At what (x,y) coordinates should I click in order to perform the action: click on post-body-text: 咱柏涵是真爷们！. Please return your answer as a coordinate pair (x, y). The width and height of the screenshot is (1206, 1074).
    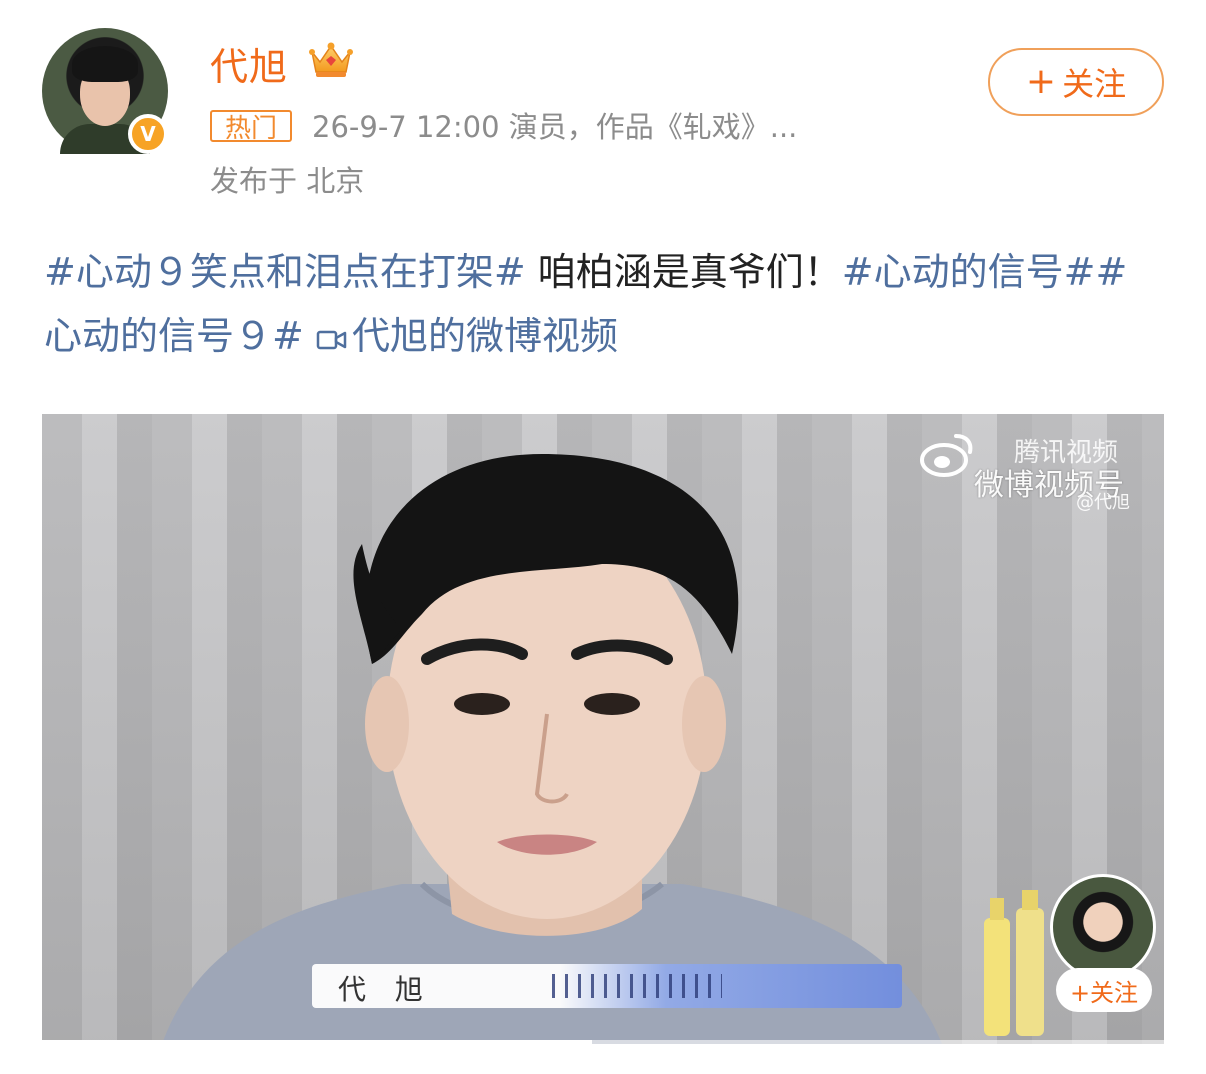
    Looking at the image, I should click on (683, 272).